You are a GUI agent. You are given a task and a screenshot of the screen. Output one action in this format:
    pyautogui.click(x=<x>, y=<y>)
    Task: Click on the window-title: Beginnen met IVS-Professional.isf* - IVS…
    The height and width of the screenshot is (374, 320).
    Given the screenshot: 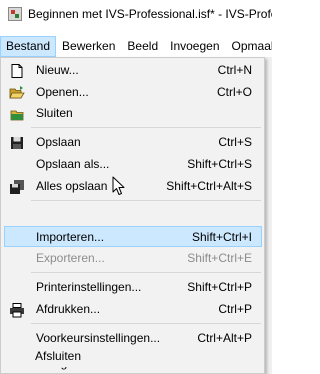 What is the action you would take?
    pyautogui.click(x=150, y=14)
    